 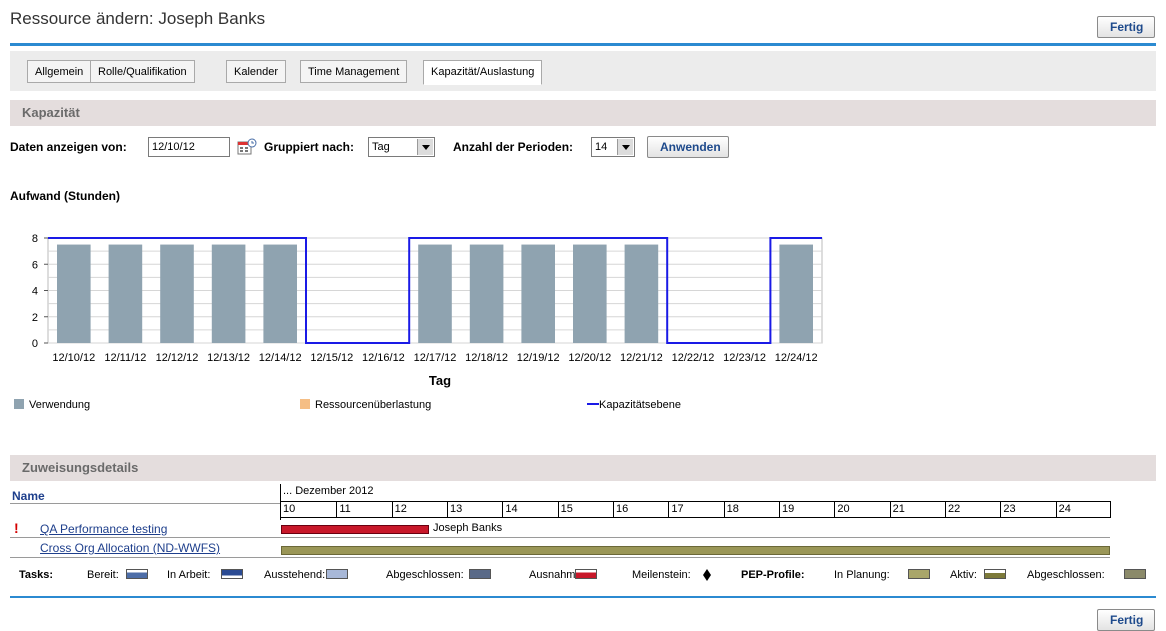 What do you see at coordinates (1135, 574) in the screenshot?
I see `legend-pep-completed-swatch` at bounding box center [1135, 574].